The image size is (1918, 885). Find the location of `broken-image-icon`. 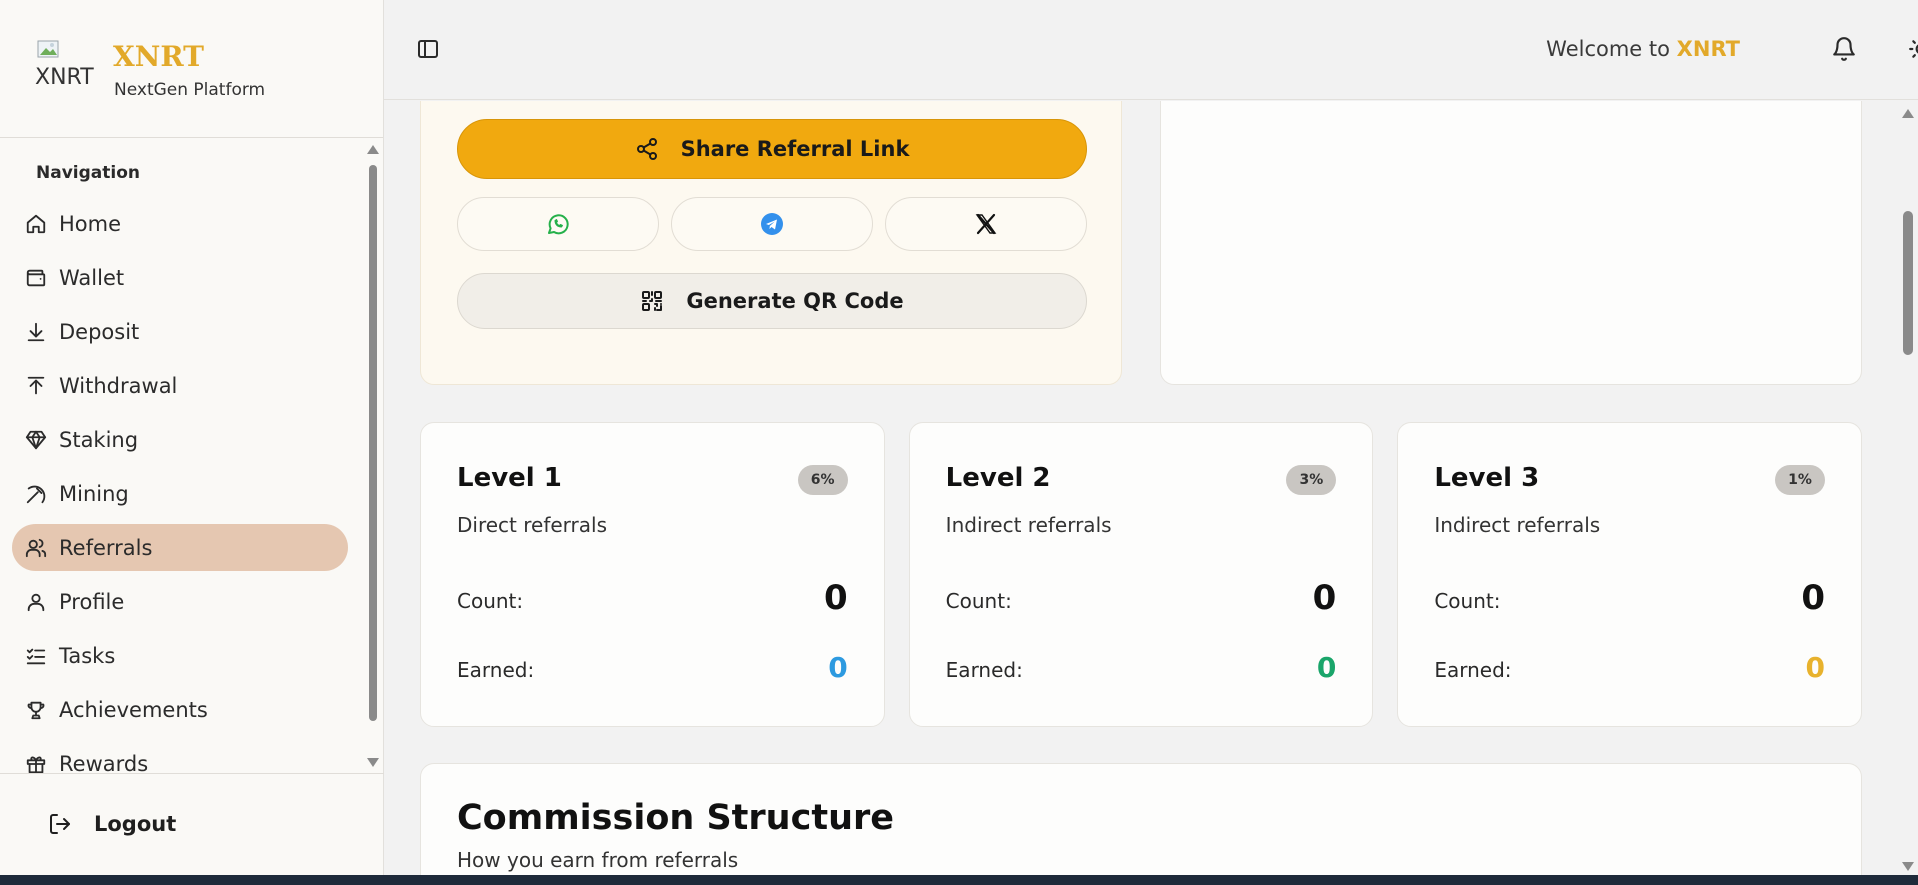

broken-image-icon is located at coordinates (48, 49).